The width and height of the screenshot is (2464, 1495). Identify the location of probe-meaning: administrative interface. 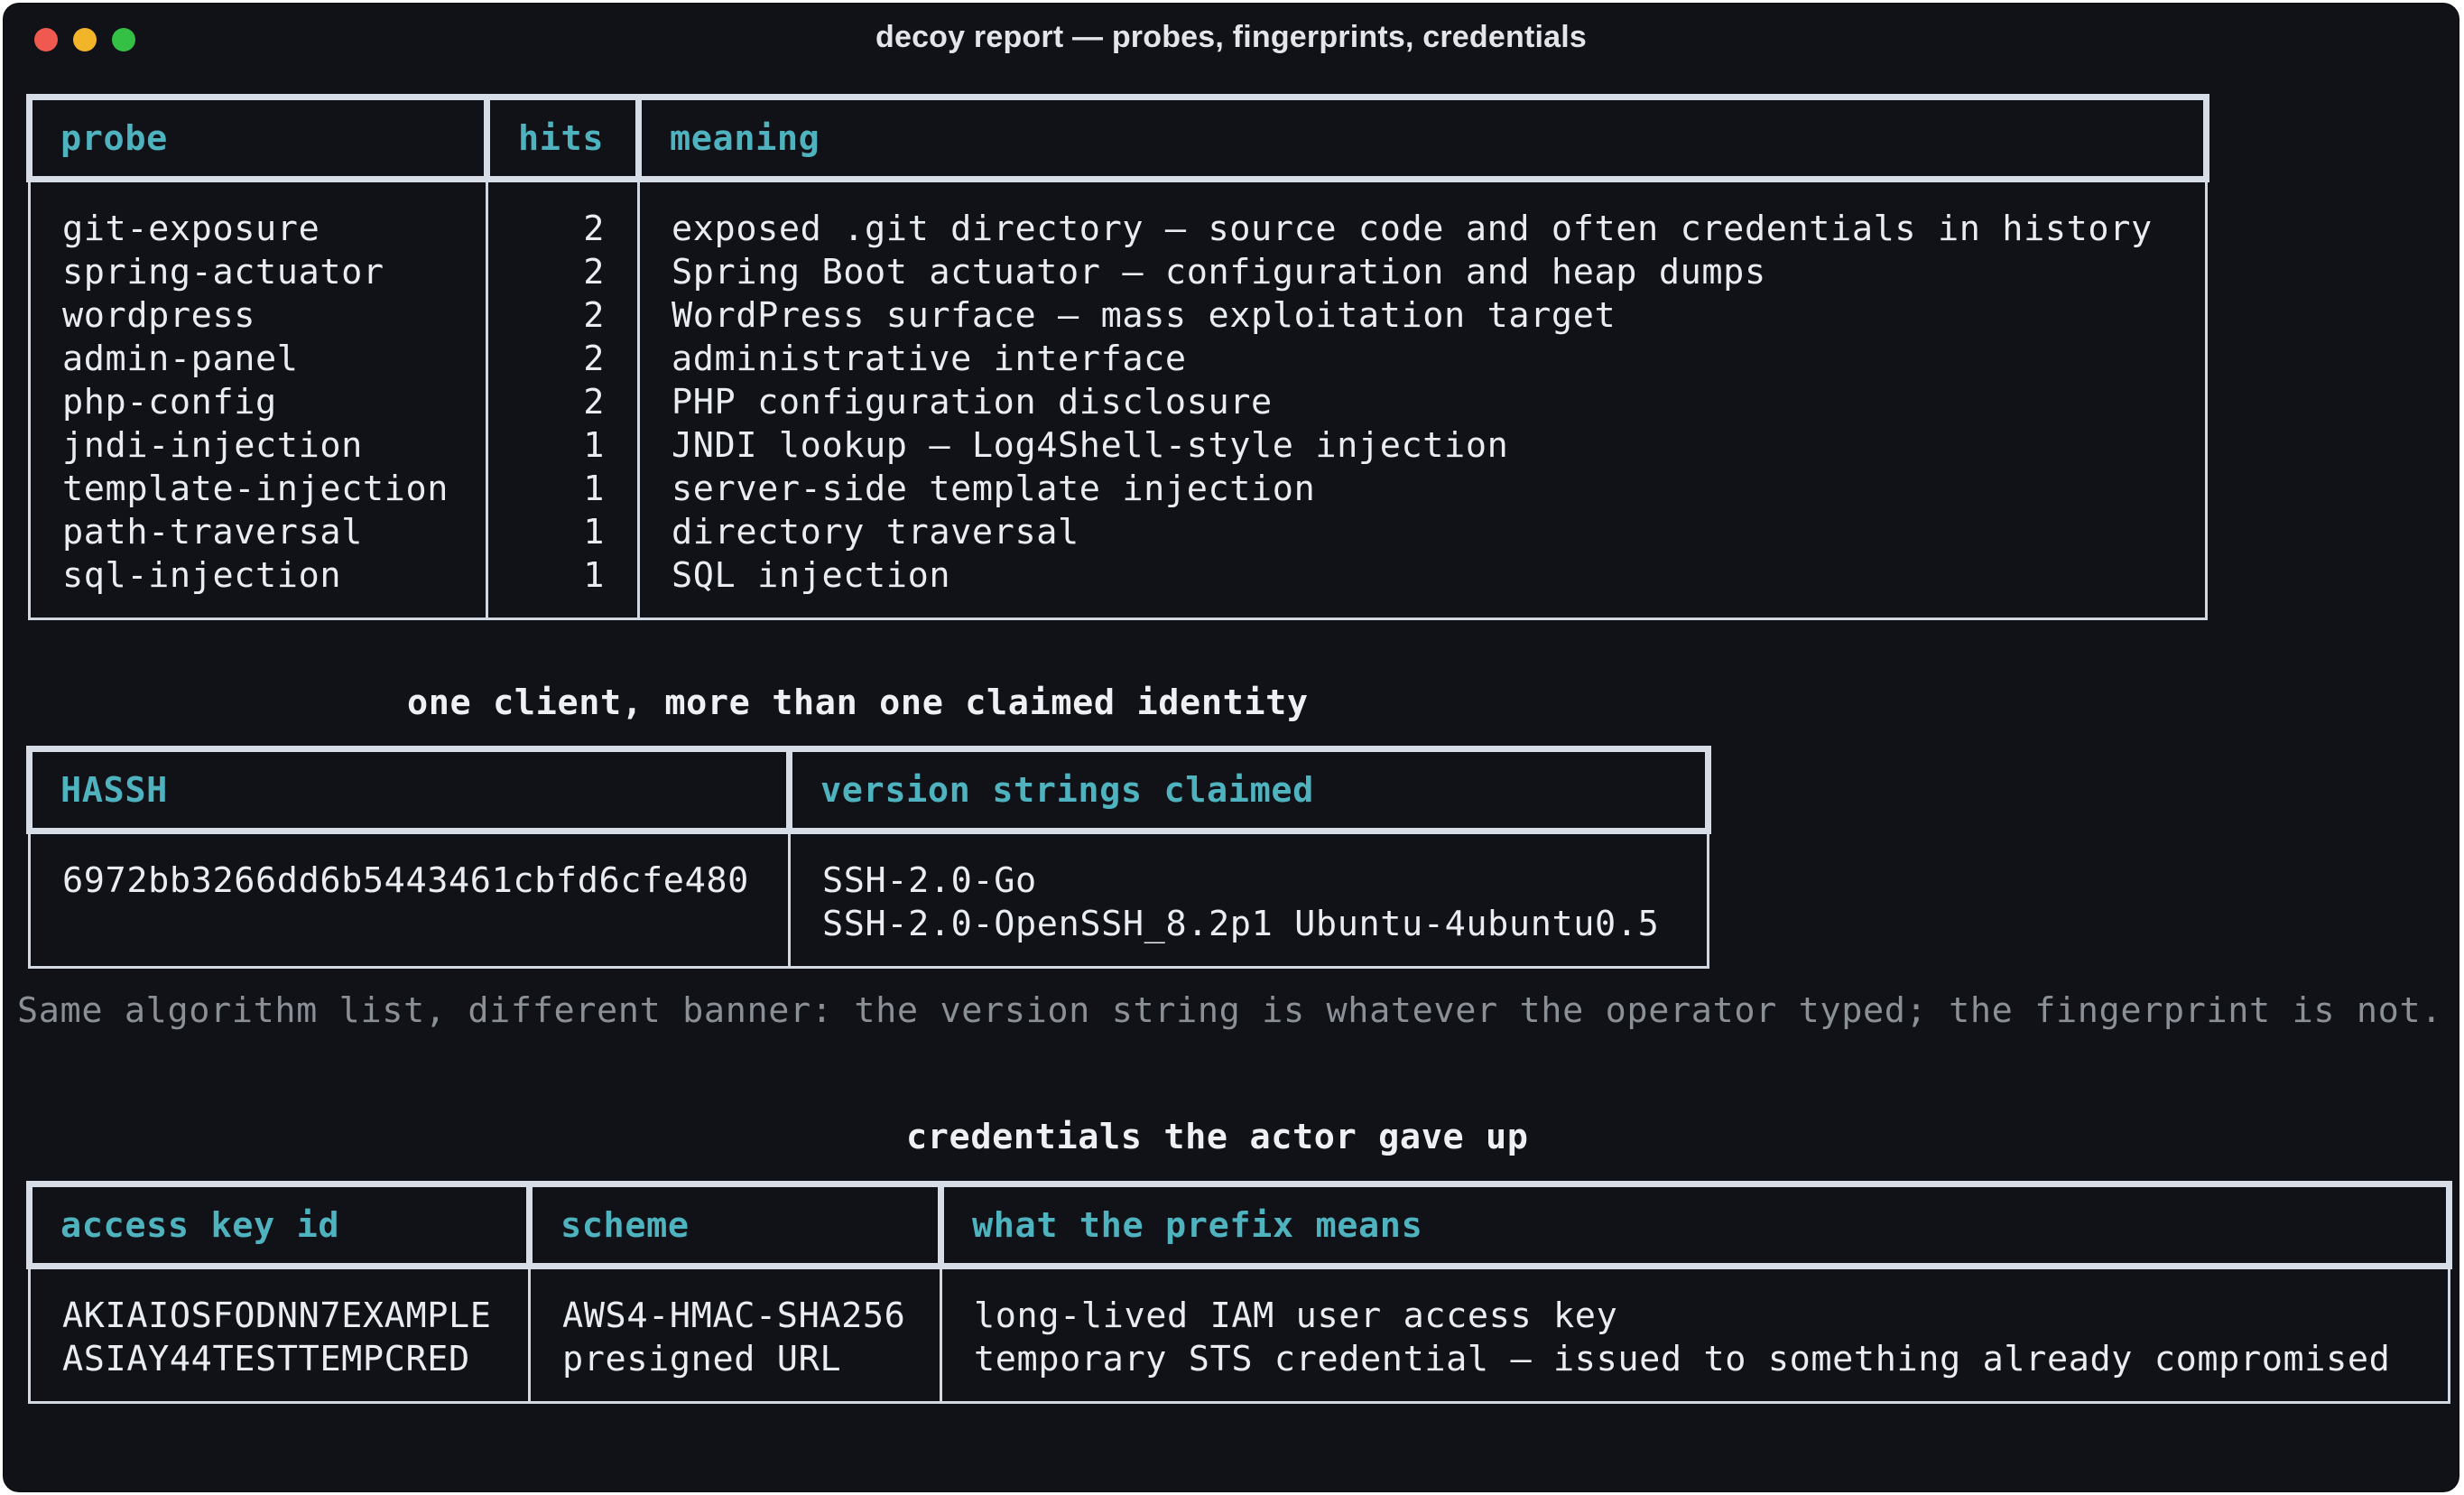
(929, 359).